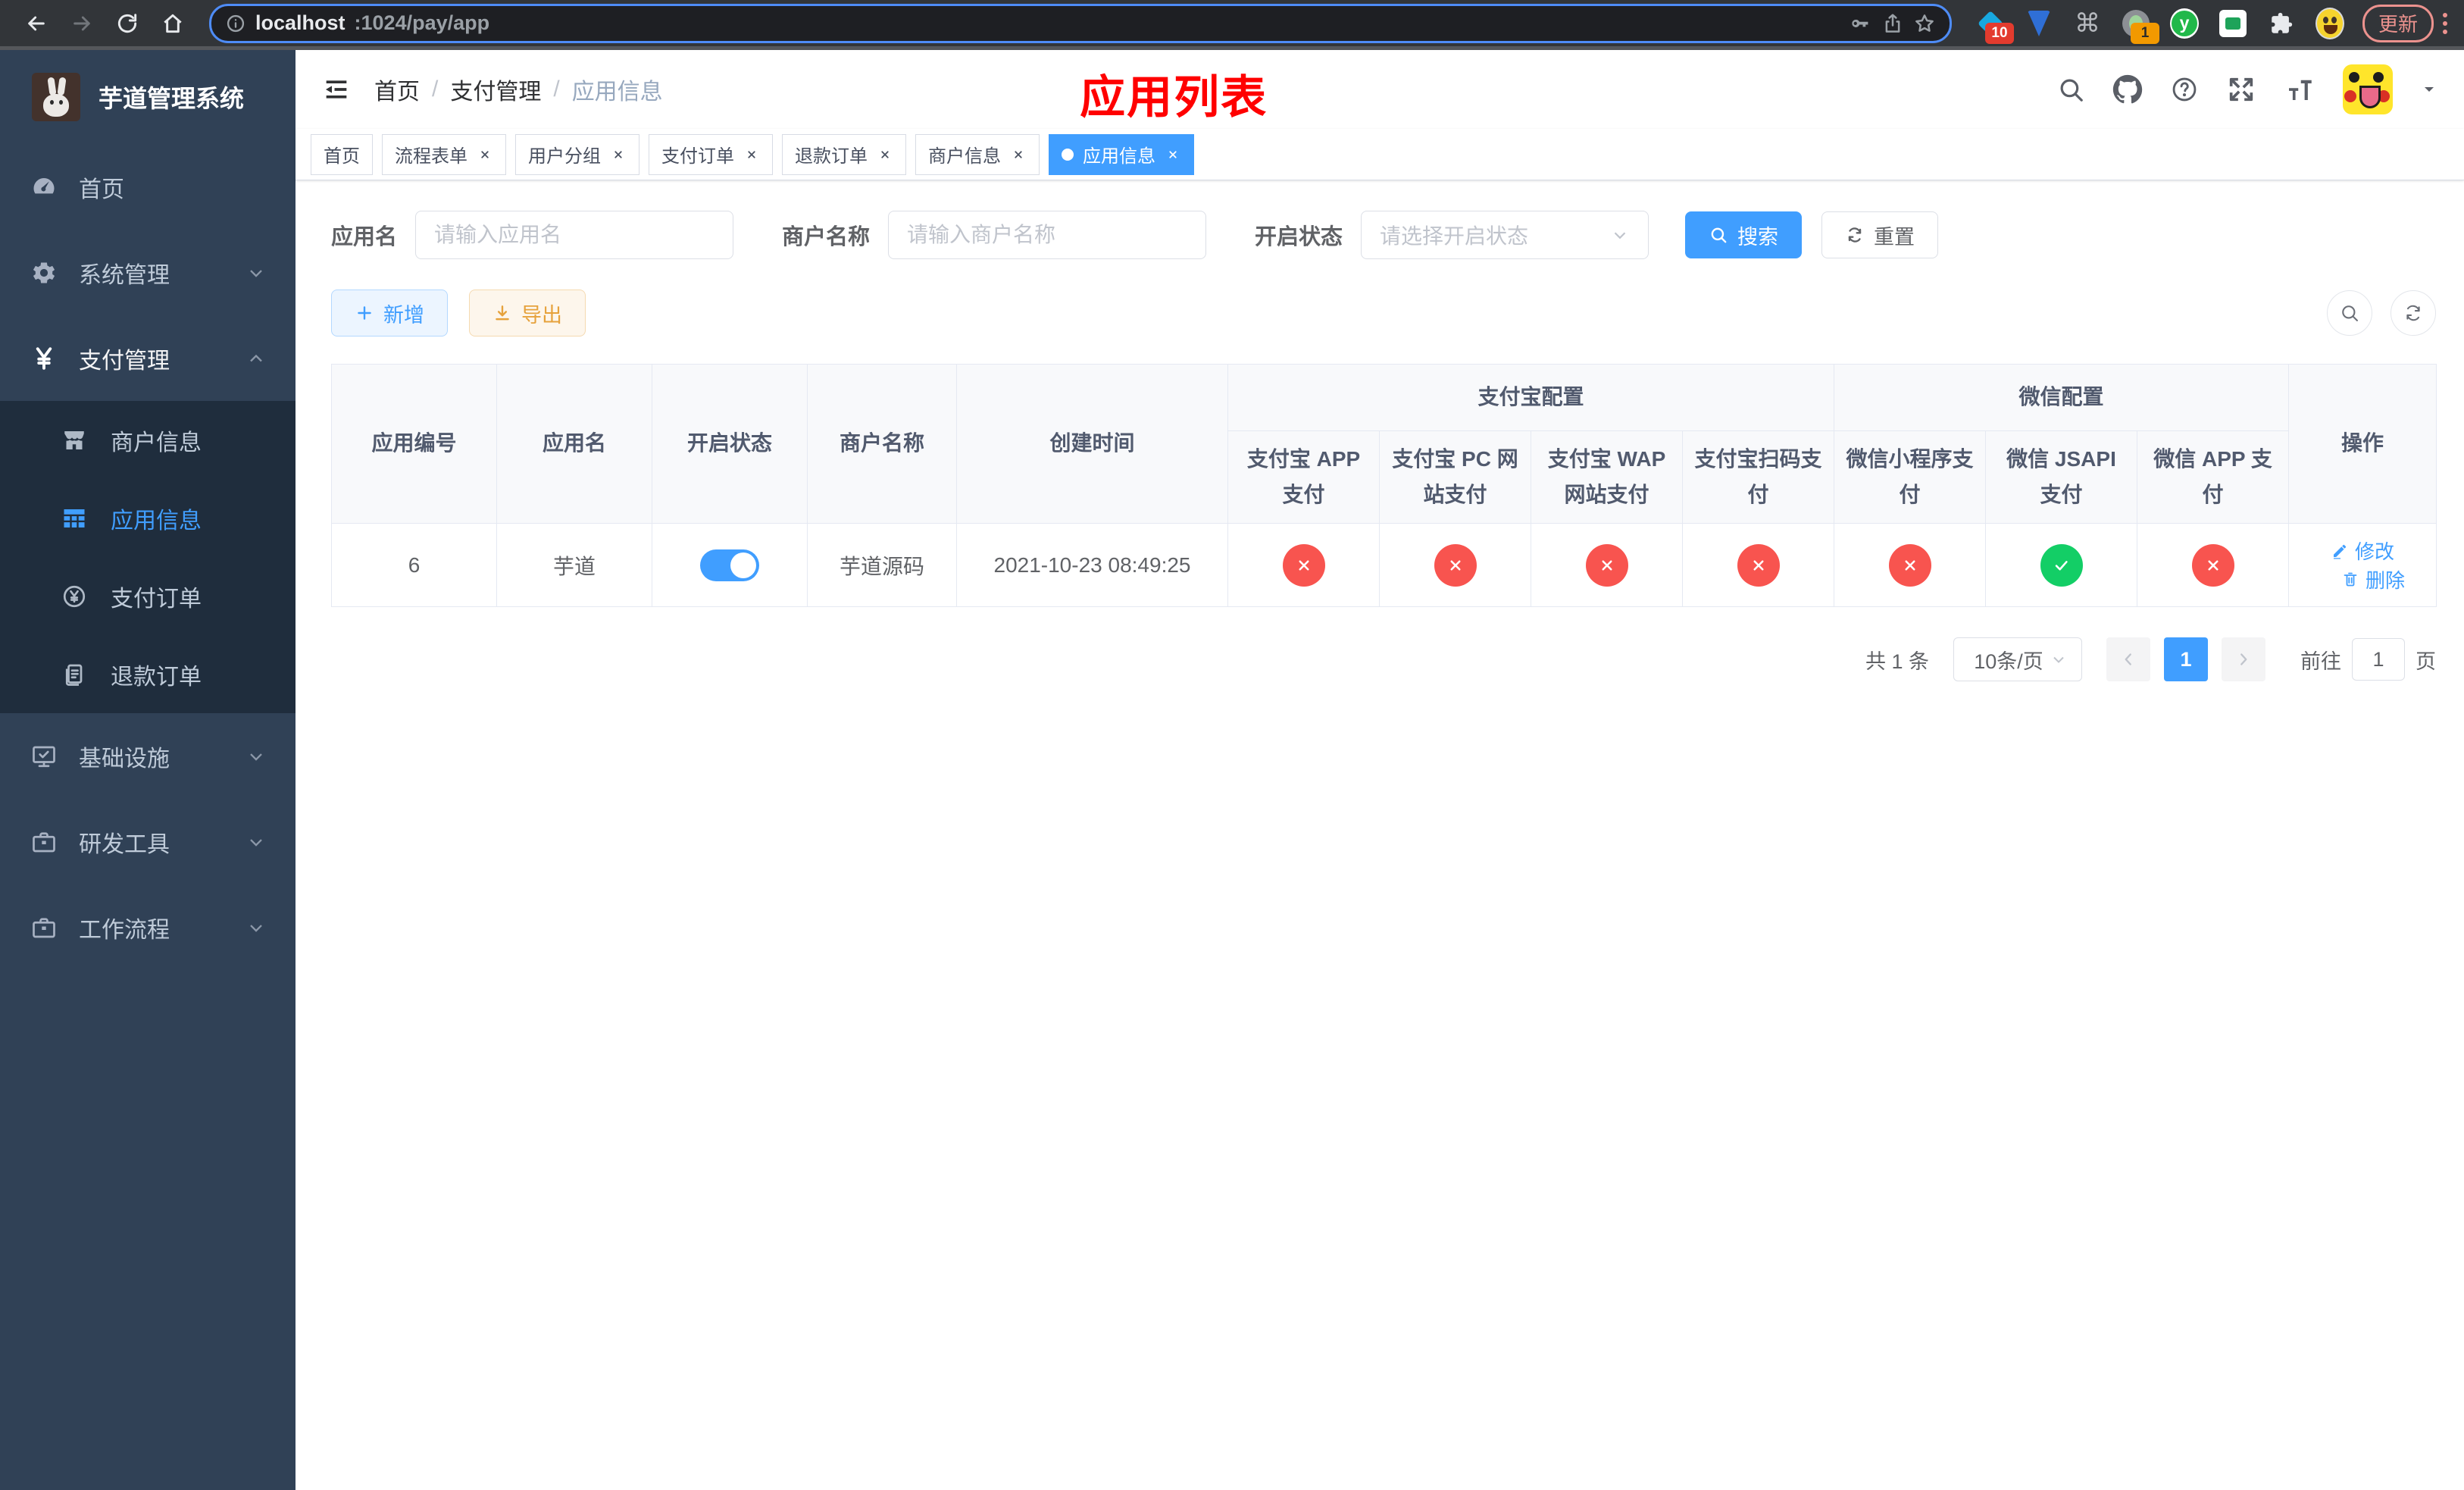 Image resolution: width=2464 pixels, height=1490 pixels. I want to click on col-actions: 操作, so click(2362, 444).